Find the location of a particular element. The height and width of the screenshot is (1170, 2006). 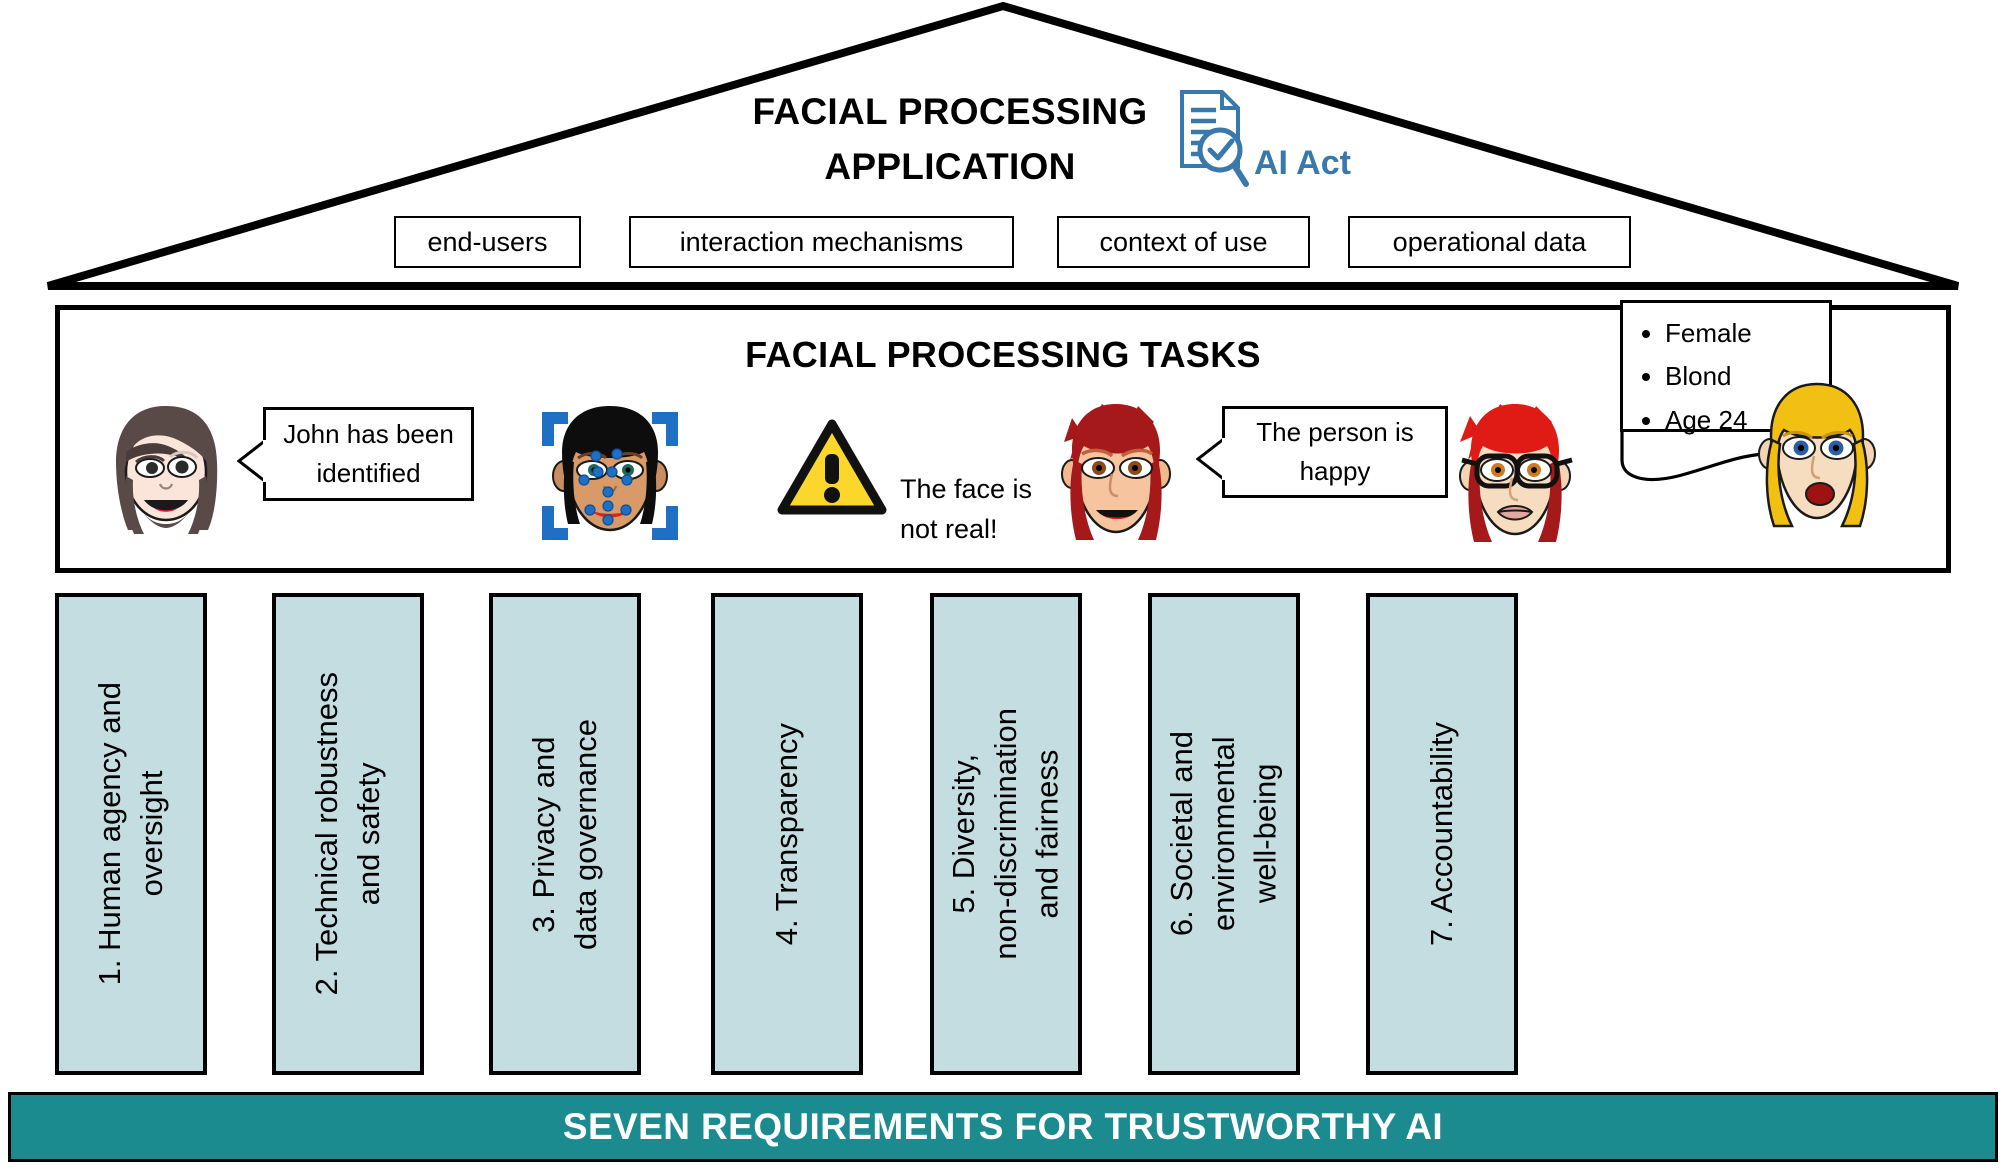

callout-text: John has been identified is located at coordinates (368, 453).